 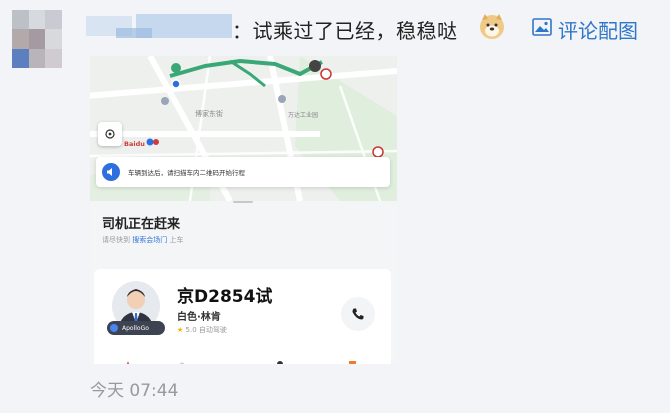 I want to click on apollo-logo-icon, so click(x=114, y=328).